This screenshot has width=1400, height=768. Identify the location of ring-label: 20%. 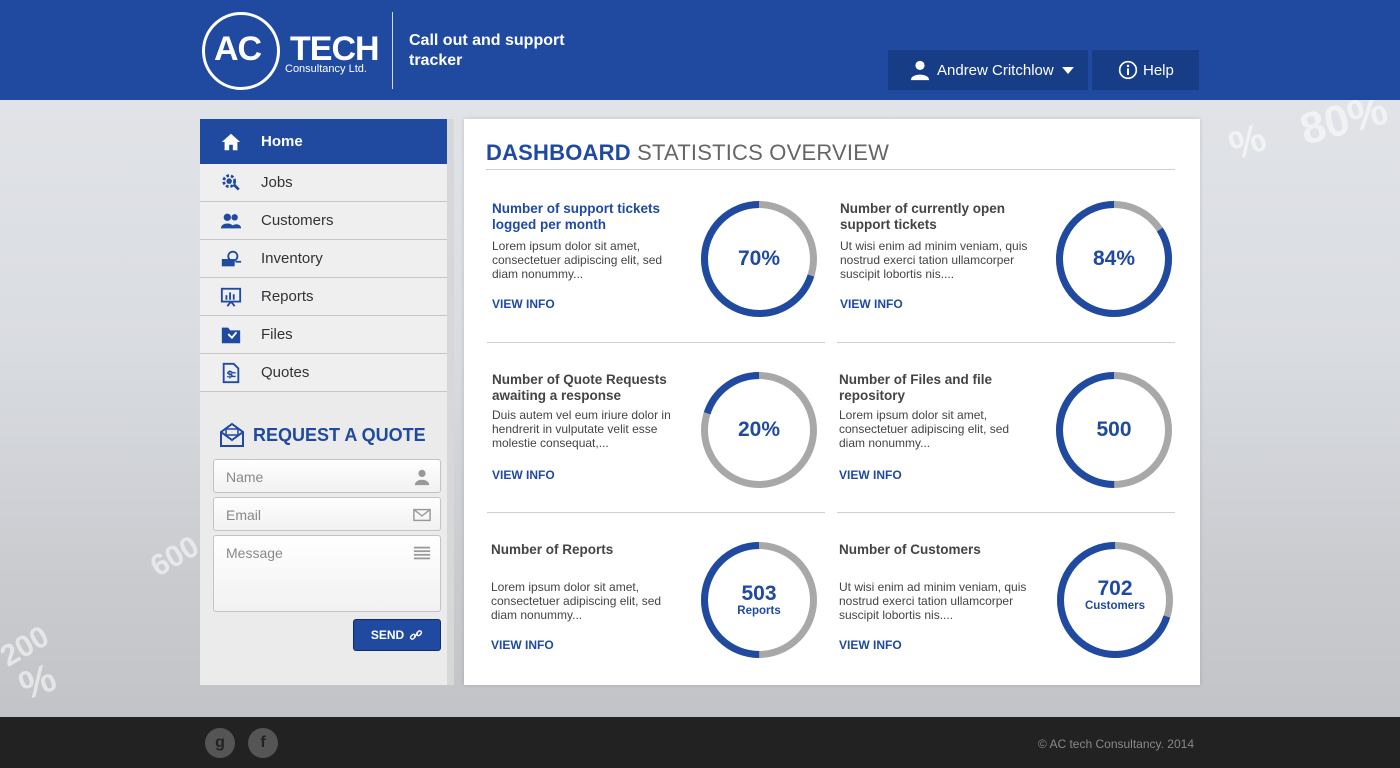
(759, 430).